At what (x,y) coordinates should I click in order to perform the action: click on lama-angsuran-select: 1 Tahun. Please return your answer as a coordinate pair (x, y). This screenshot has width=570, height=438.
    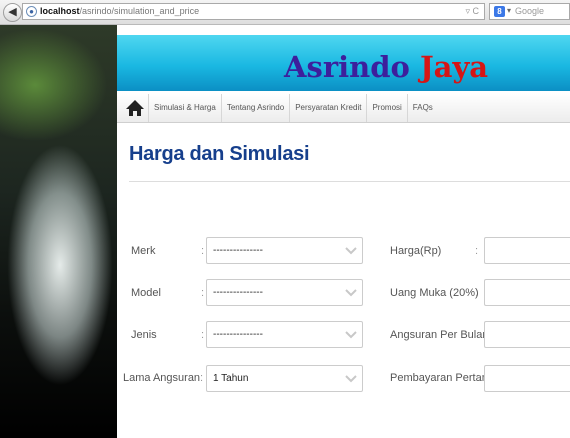
    Looking at the image, I should click on (284, 378).